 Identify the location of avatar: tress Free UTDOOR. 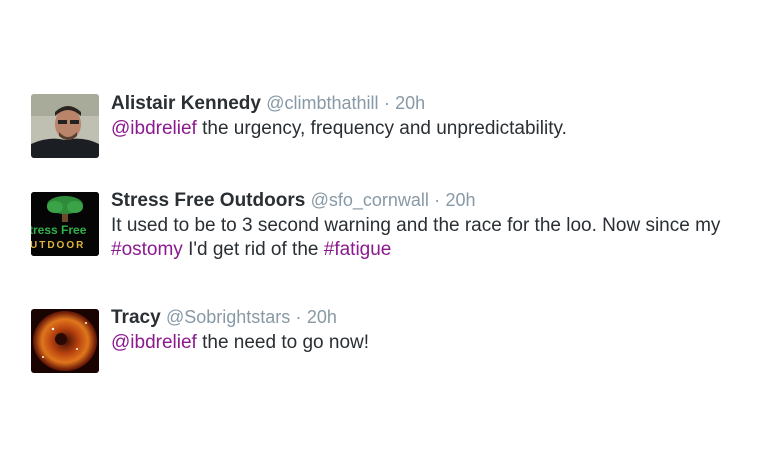
(65, 224).